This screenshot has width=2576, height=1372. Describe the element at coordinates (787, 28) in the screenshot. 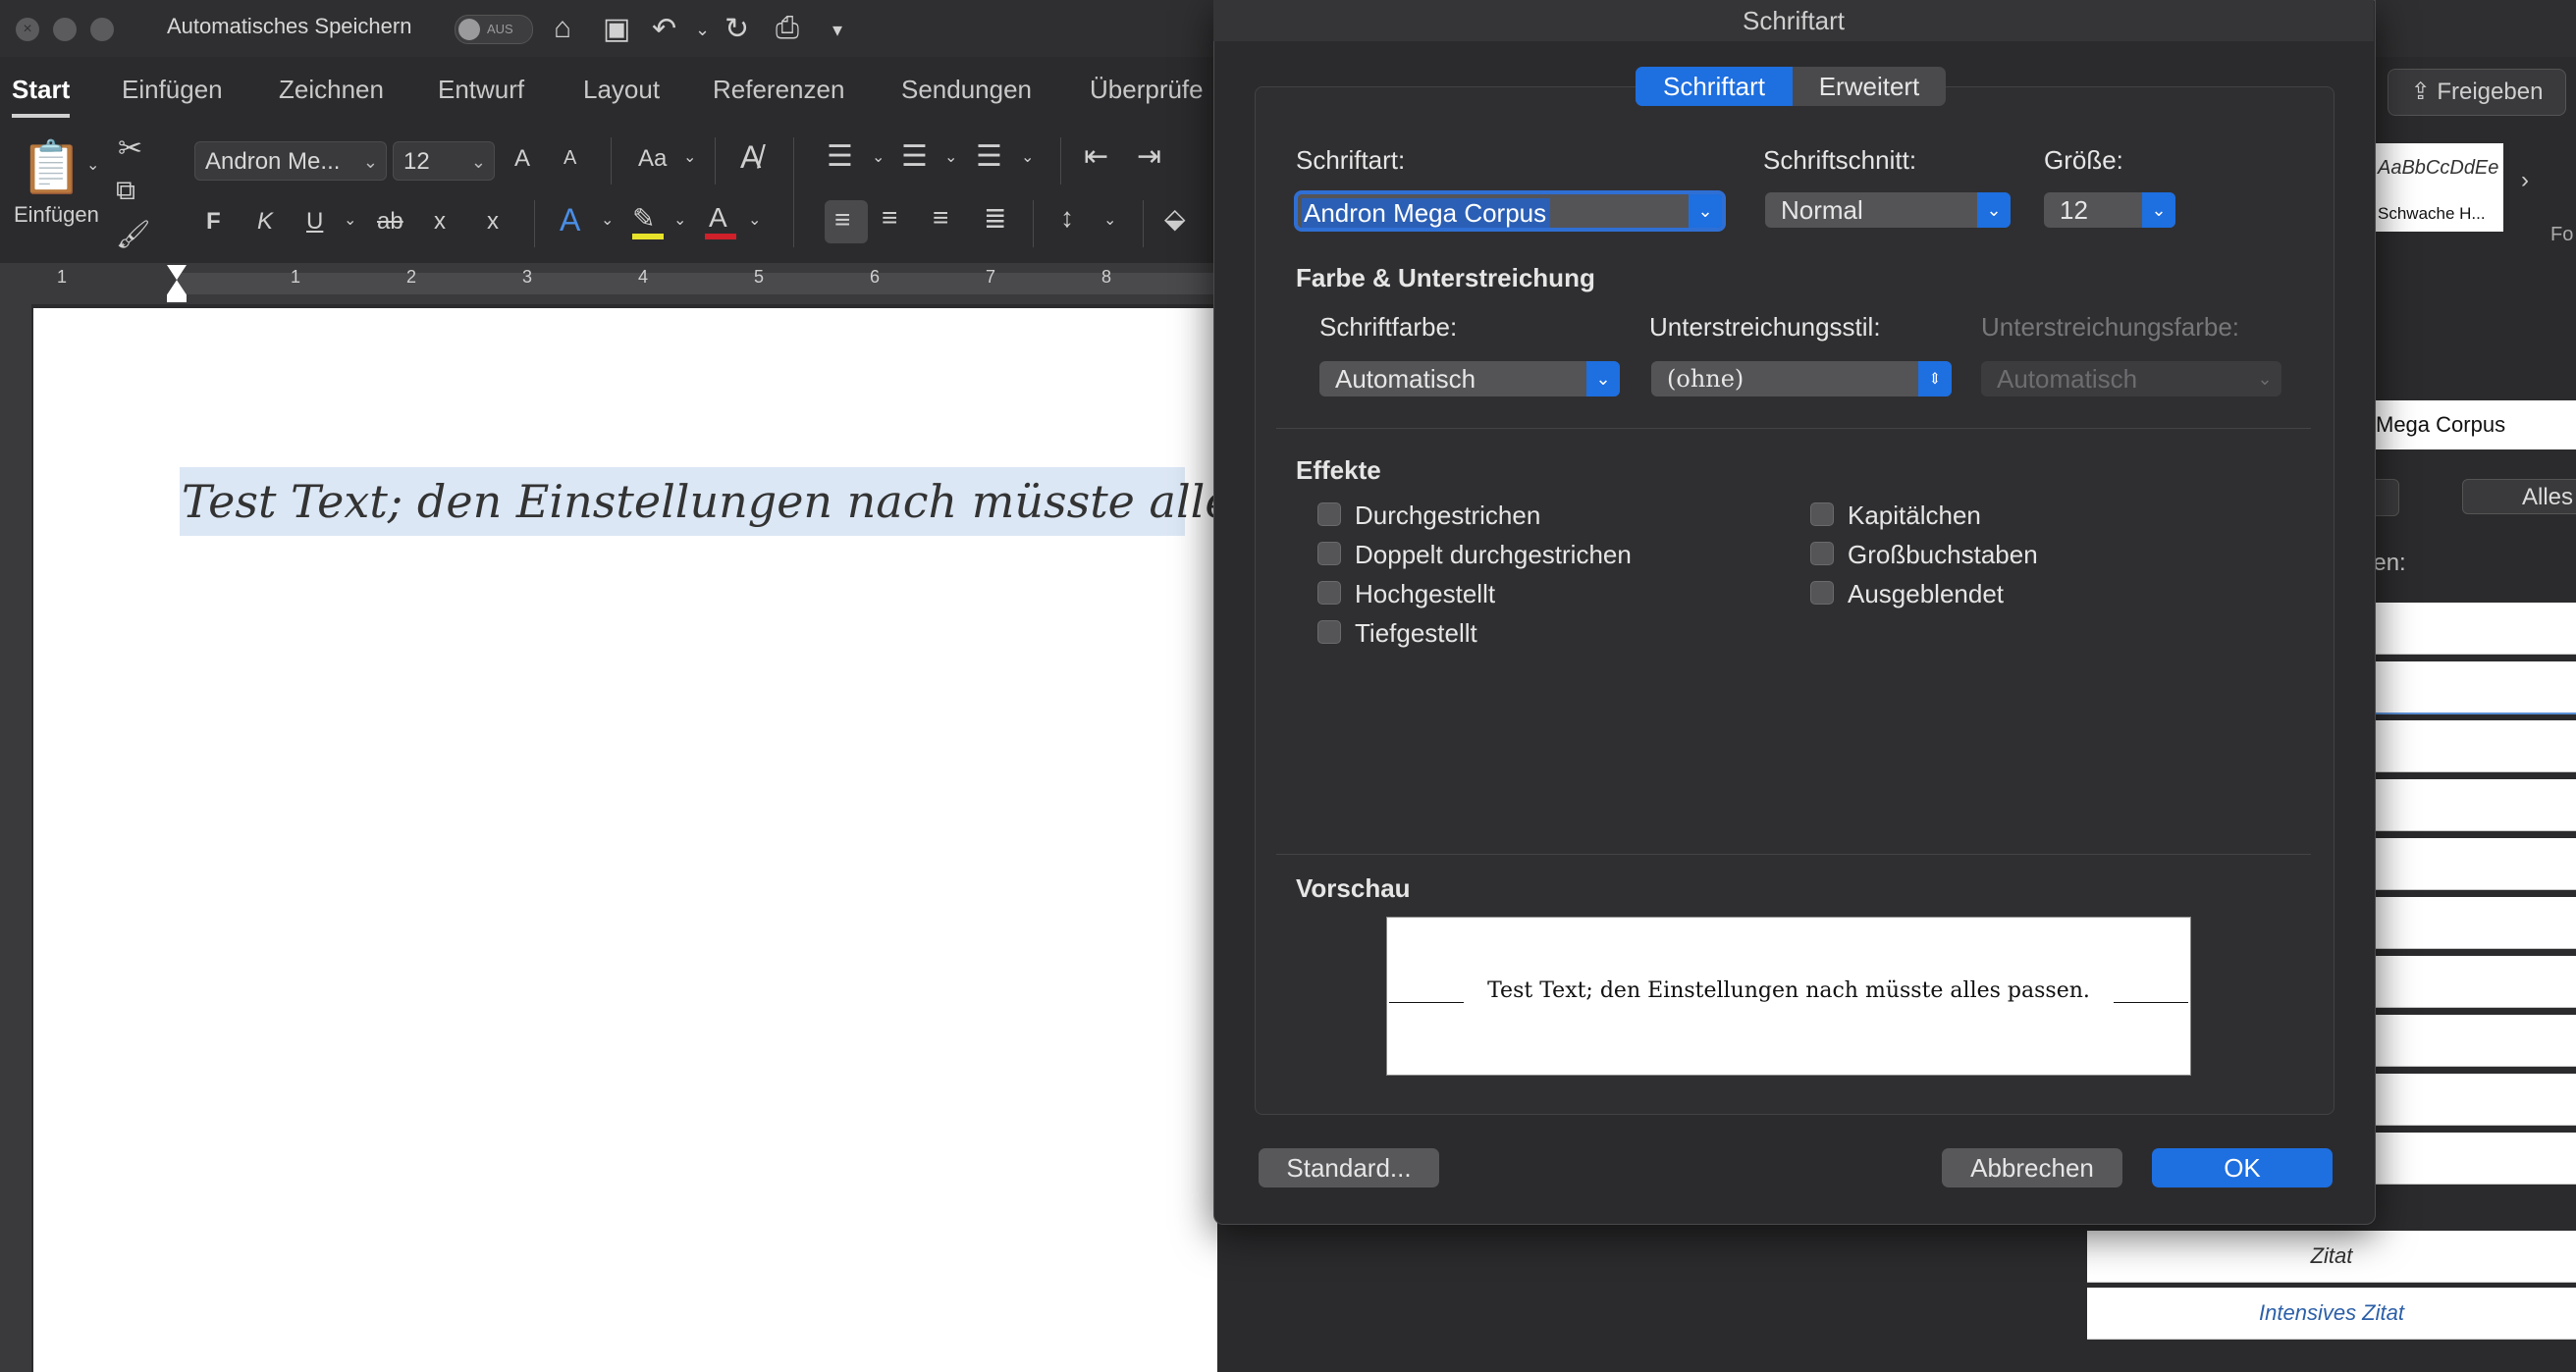

I see `print-icon: ⎙` at that location.